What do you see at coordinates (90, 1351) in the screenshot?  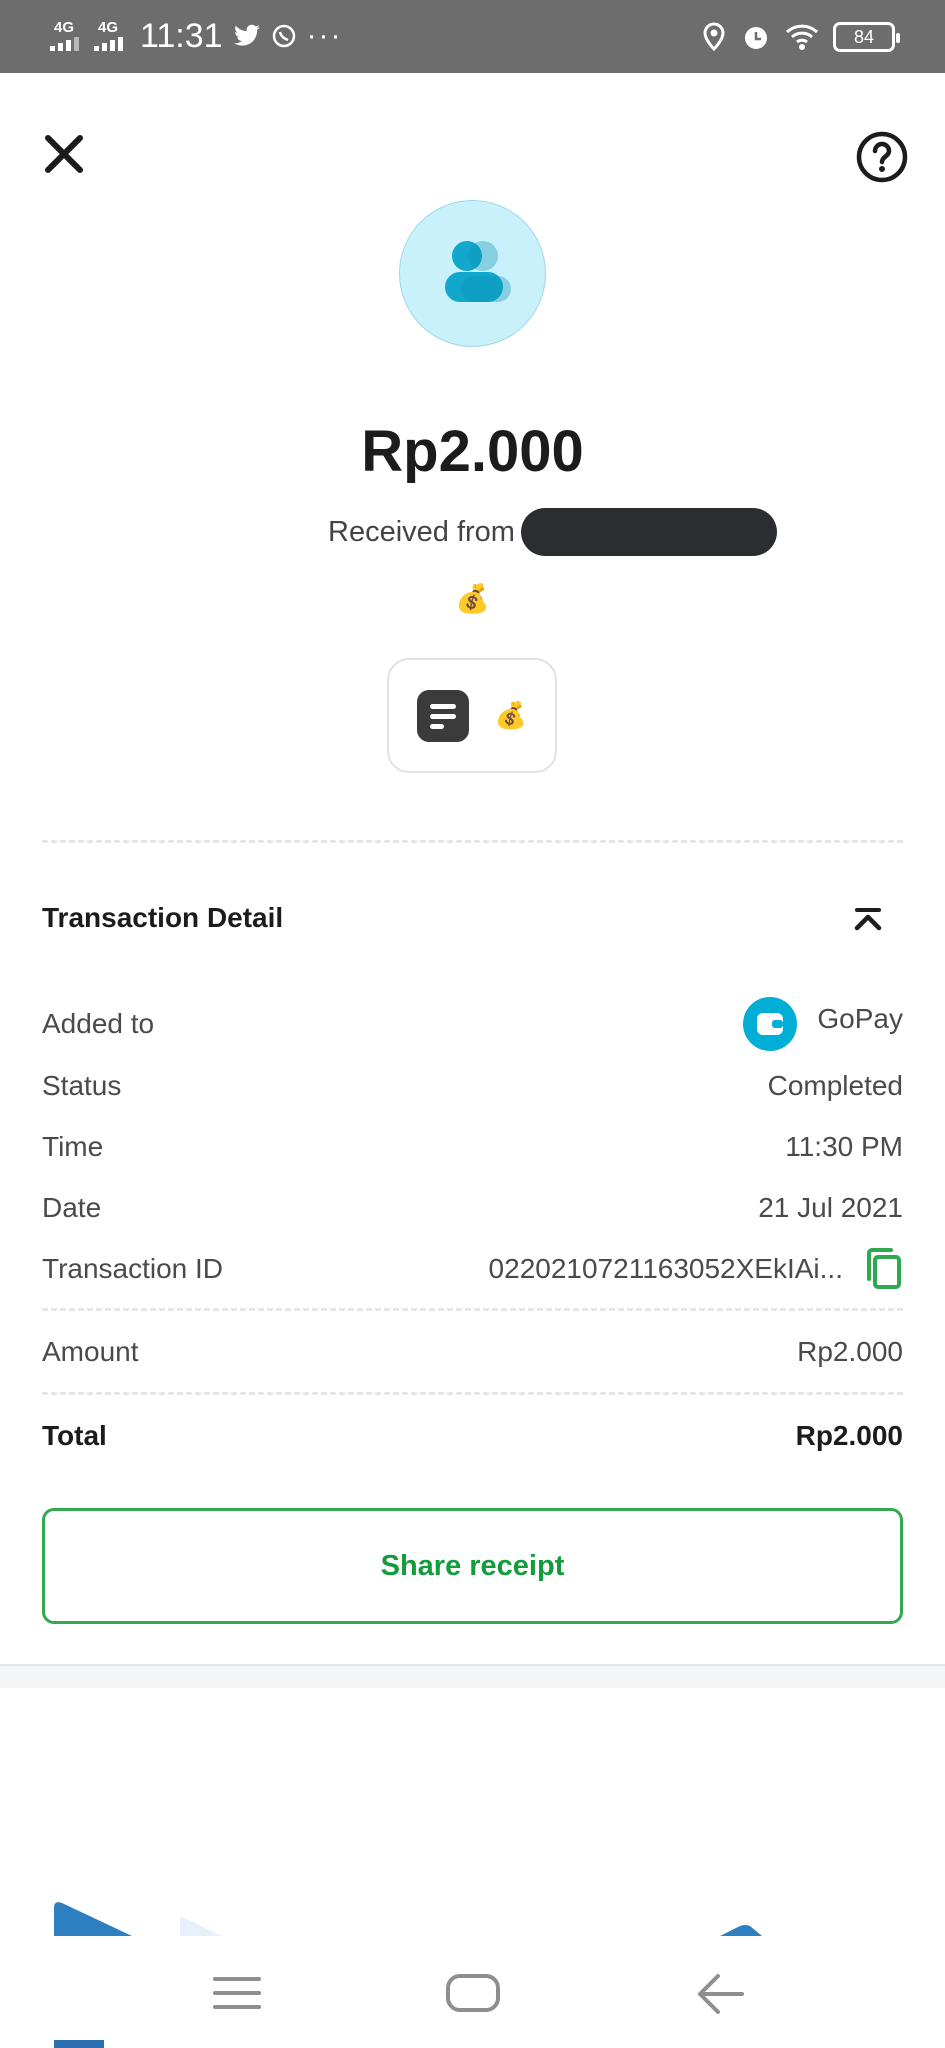 I see `amount-label: Amount` at bounding box center [90, 1351].